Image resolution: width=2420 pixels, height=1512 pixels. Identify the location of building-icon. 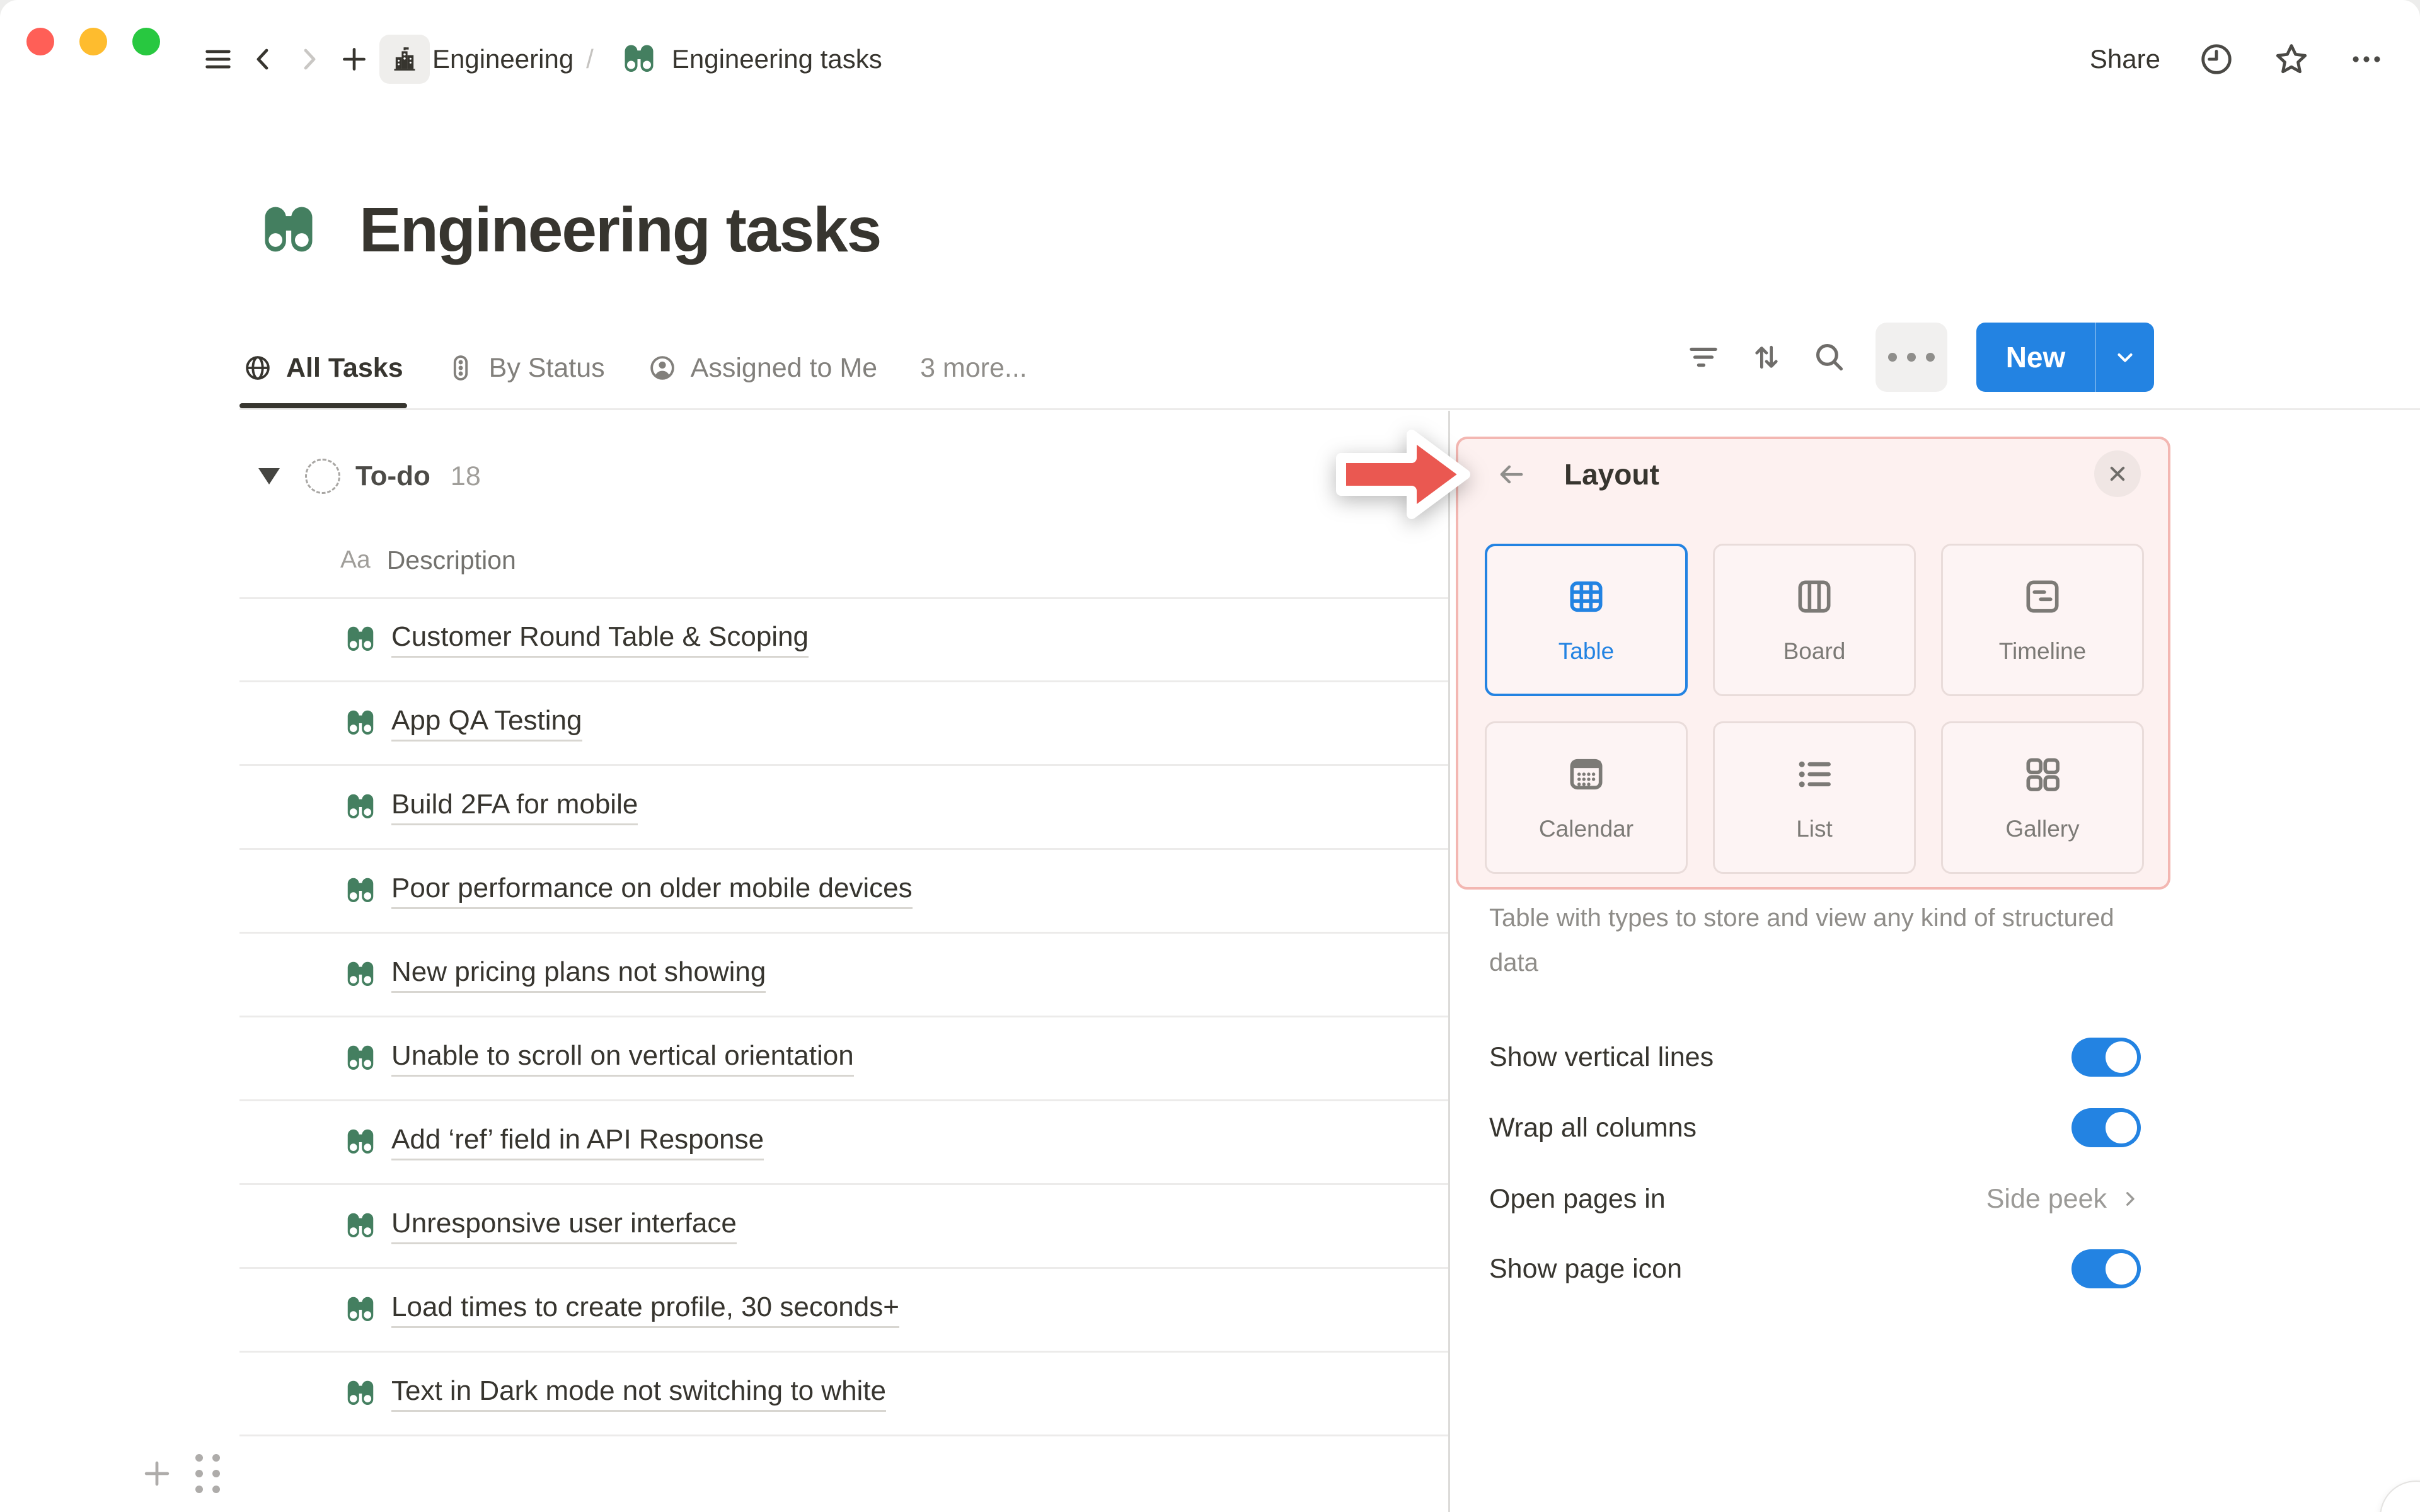
(404, 59).